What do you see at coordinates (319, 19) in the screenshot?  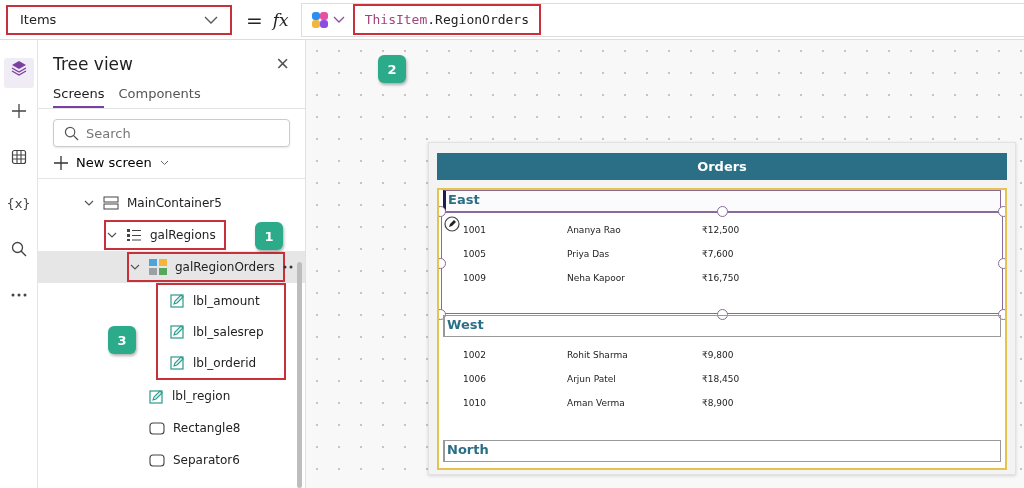 I see `copilot-icon` at bounding box center [319, 19].